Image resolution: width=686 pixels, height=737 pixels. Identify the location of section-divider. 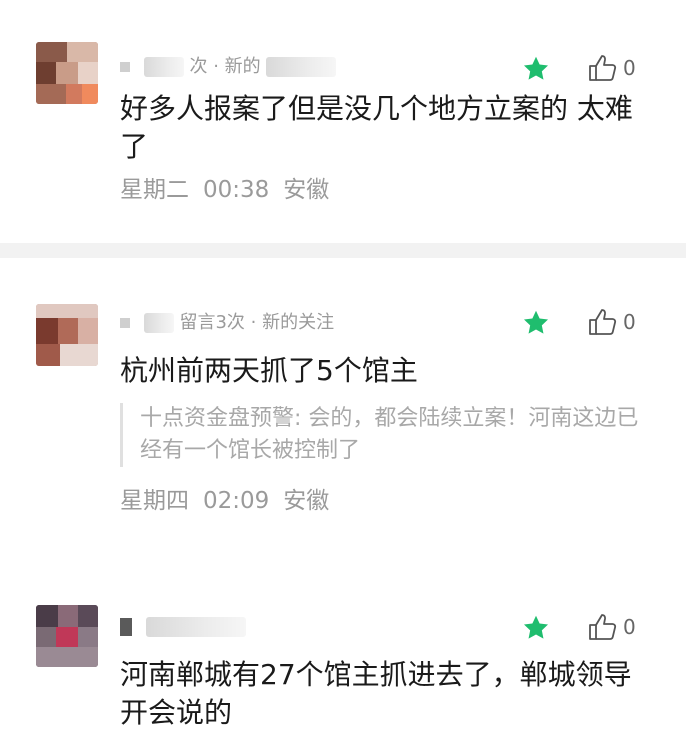
(343, 250).